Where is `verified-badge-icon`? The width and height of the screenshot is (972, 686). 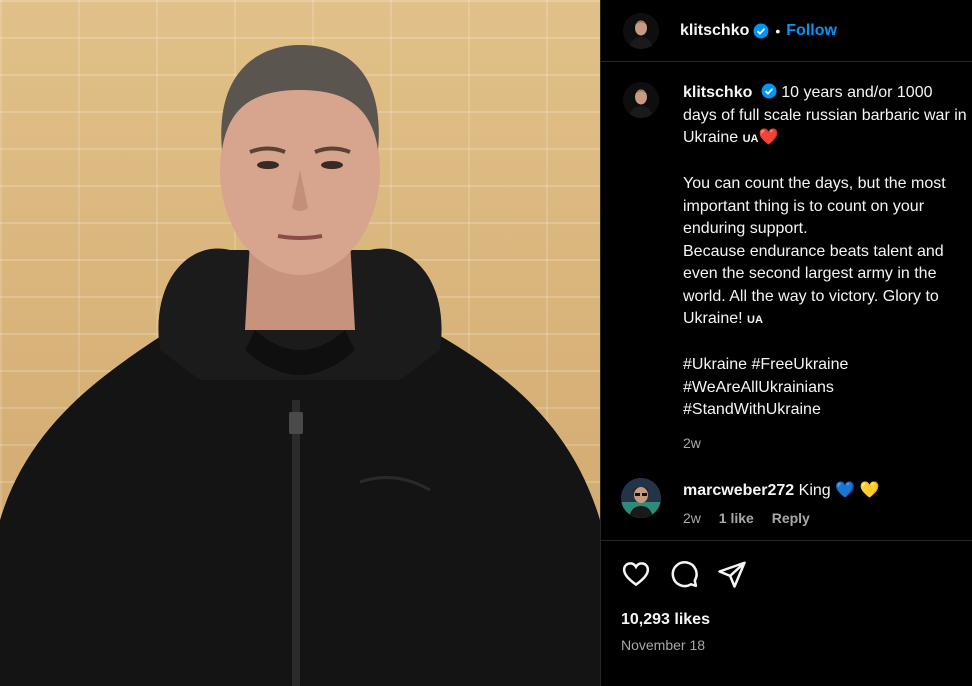
verified-badge-icon is located at coordinates (761, 31).